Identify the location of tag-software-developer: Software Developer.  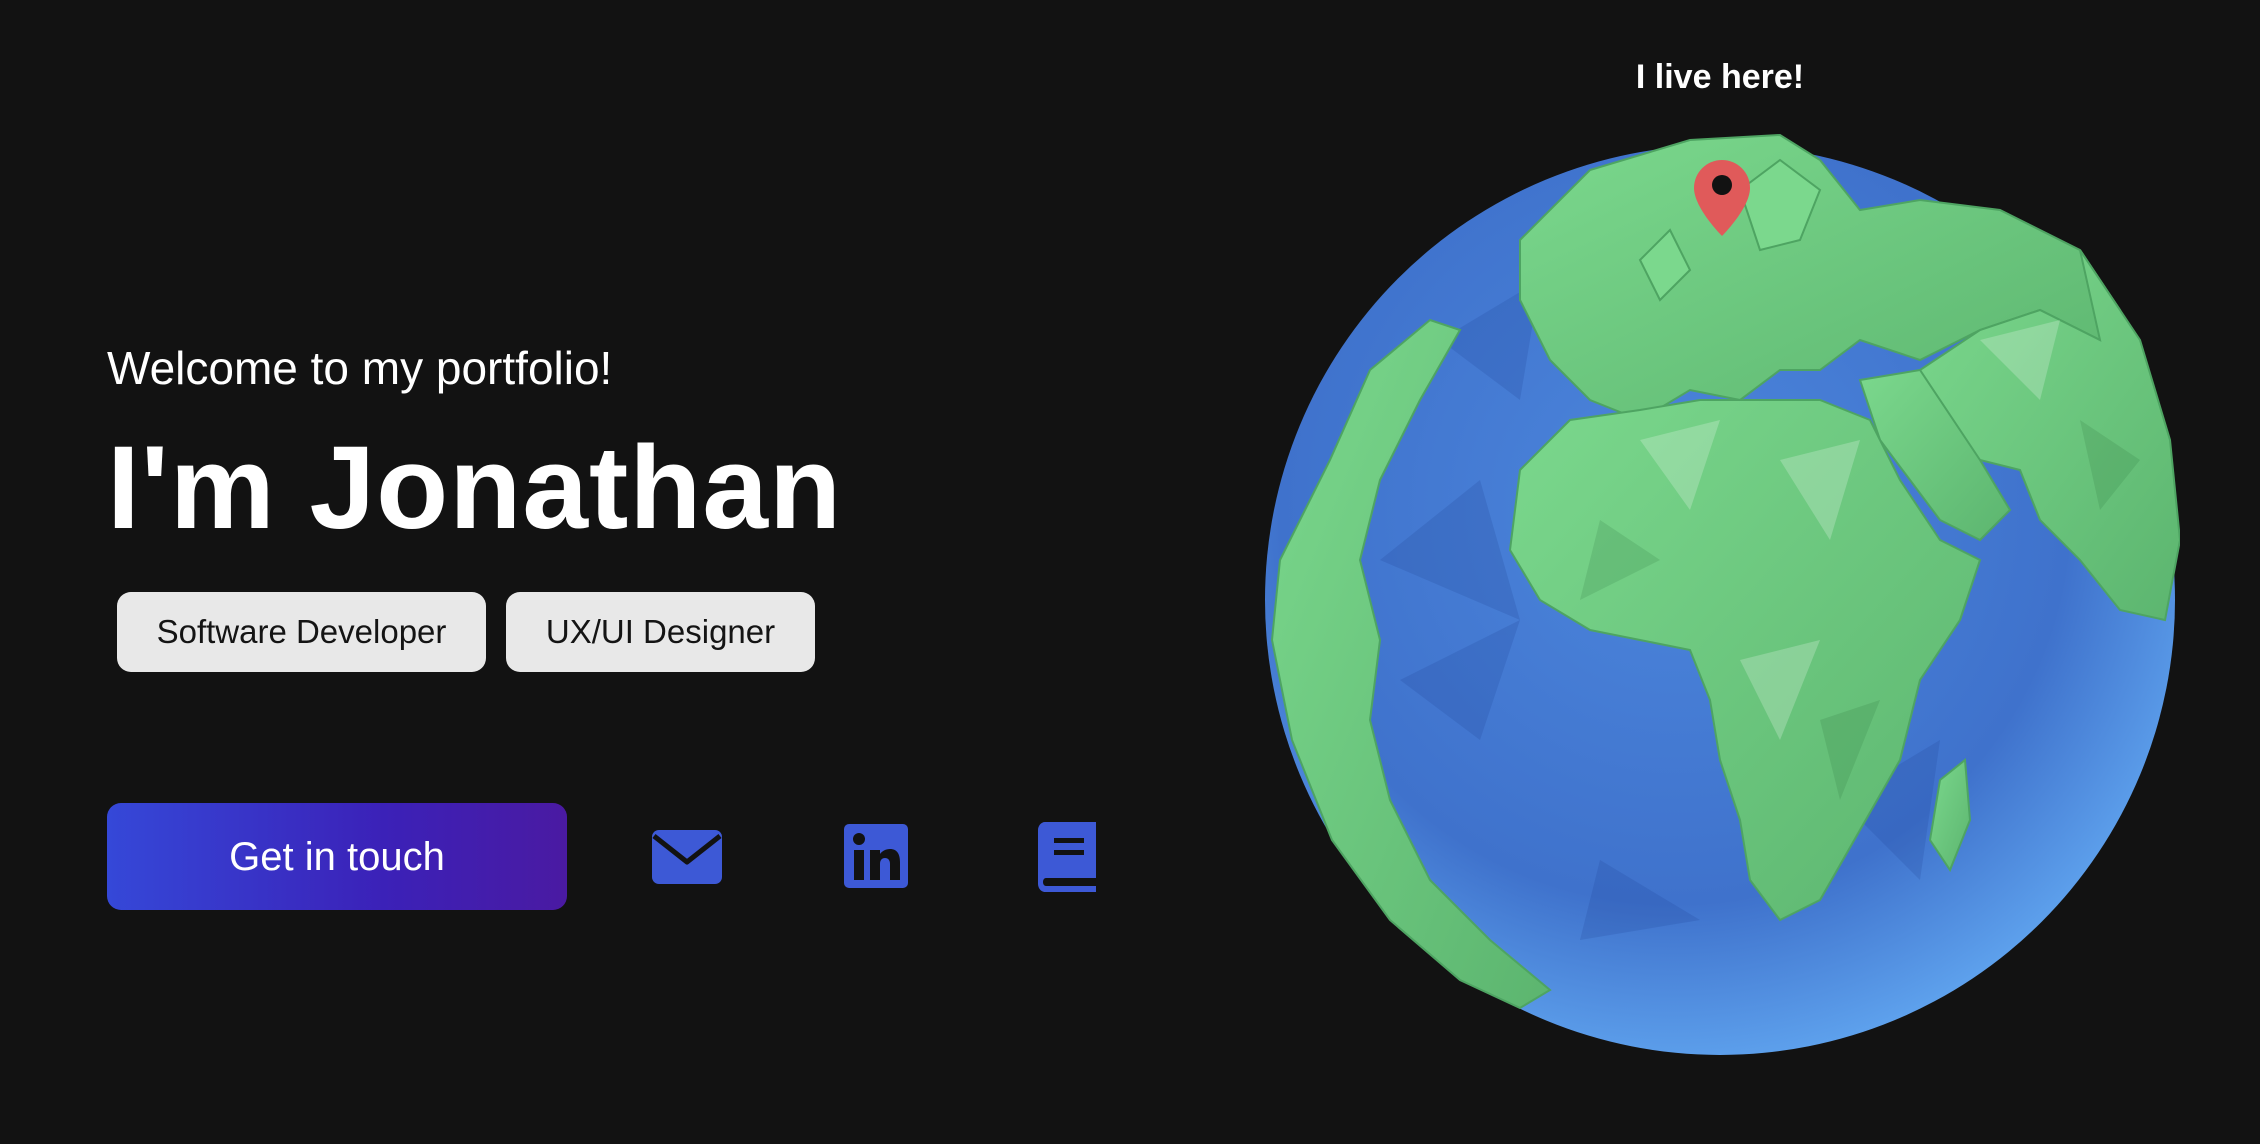
(301, 632).